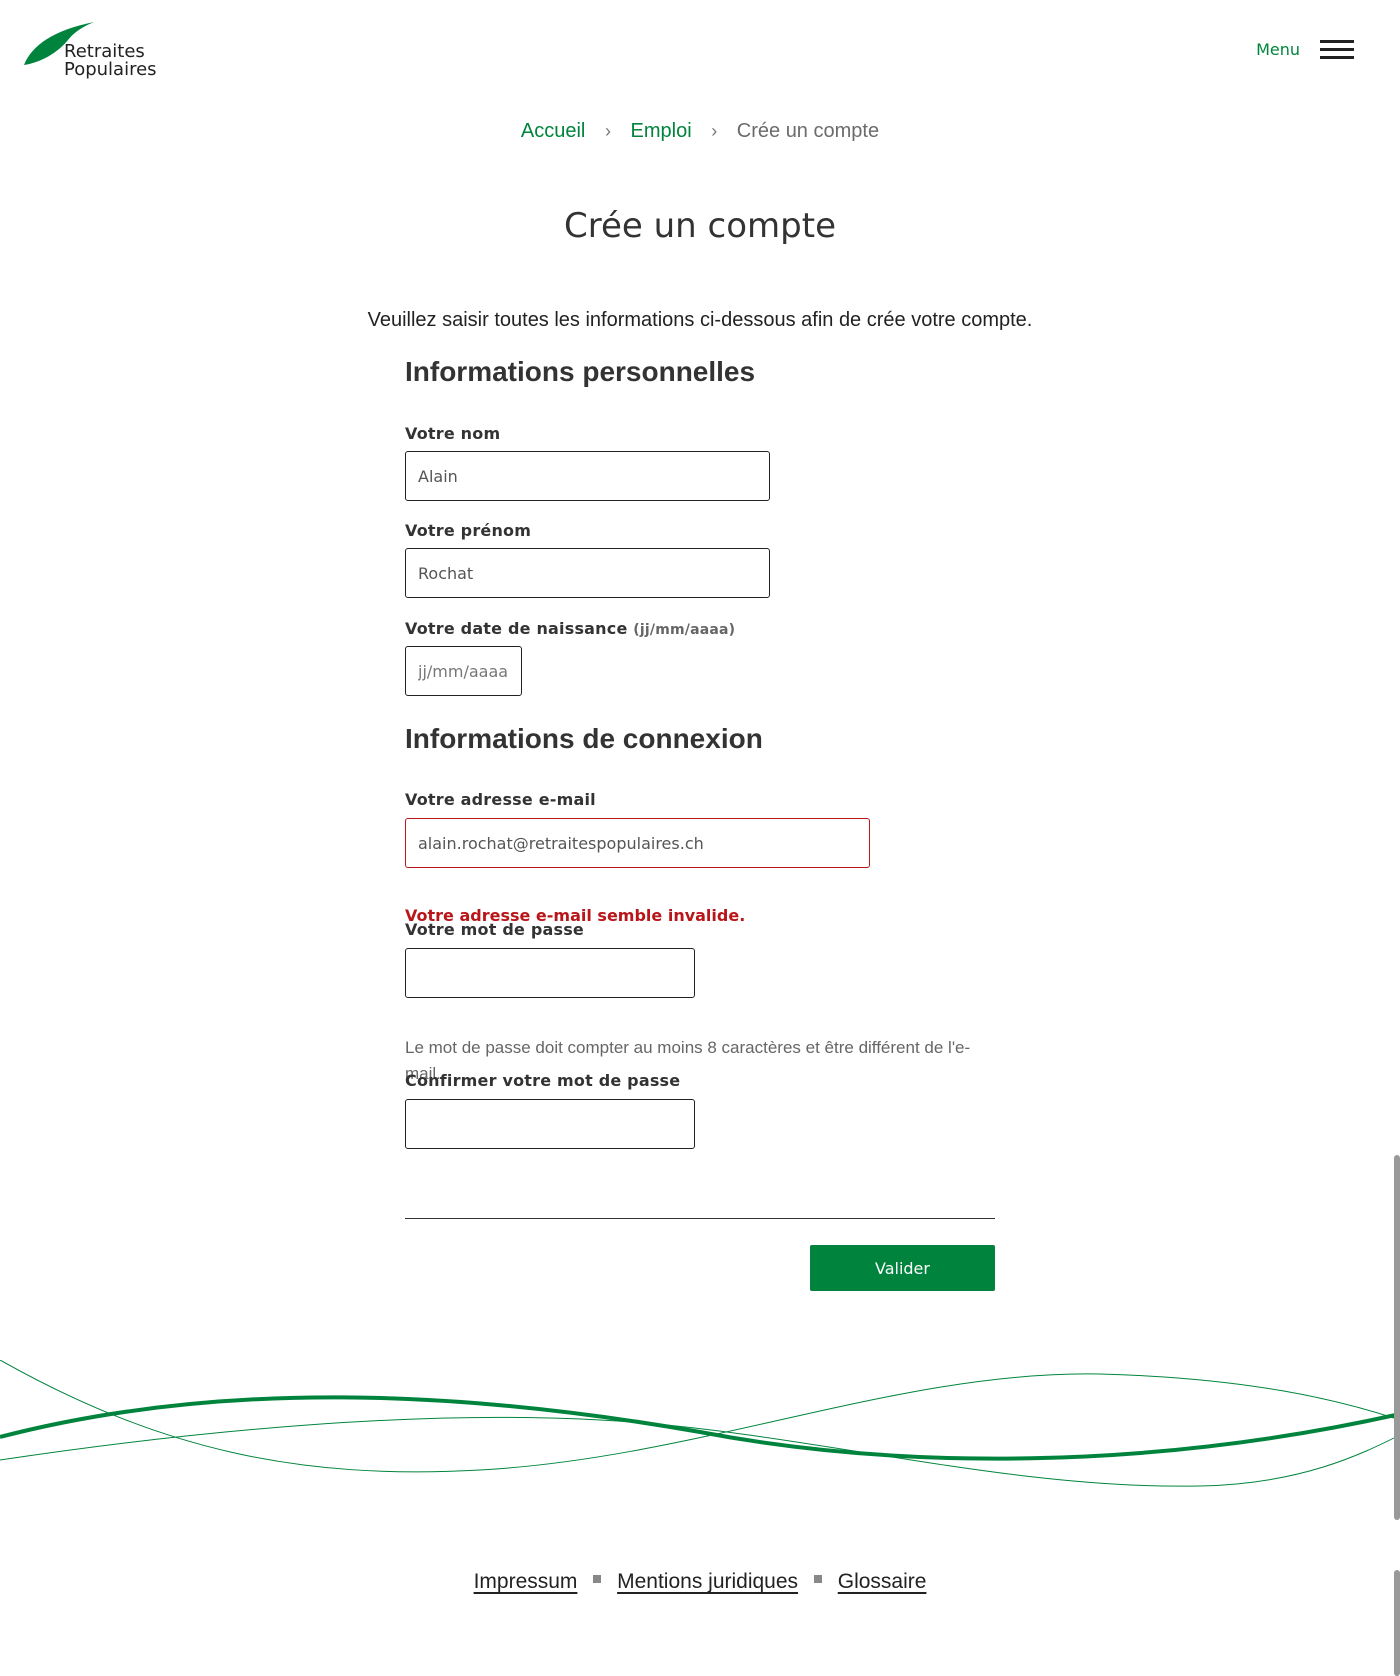 The image size is (1400, 1676). What do you see at coordinates (684, 630) in the screenshot?
I see `birthdate-format-hint: (jj/mm/aaaa)` at bounding box center [684, 630].